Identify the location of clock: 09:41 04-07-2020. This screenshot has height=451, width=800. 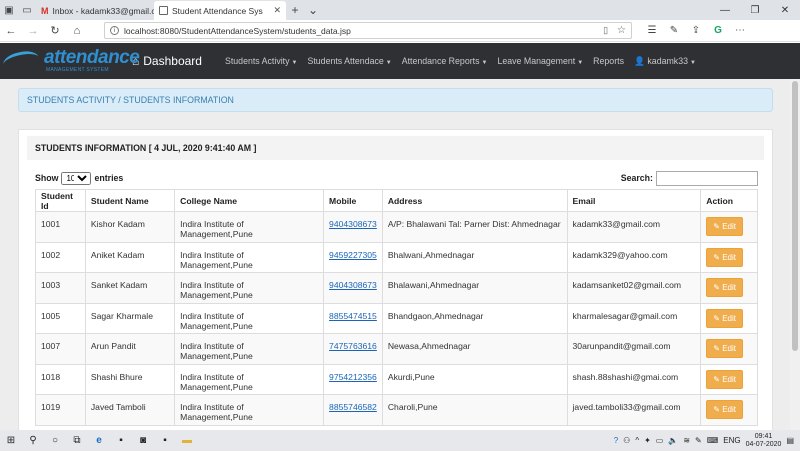
(764, 441).